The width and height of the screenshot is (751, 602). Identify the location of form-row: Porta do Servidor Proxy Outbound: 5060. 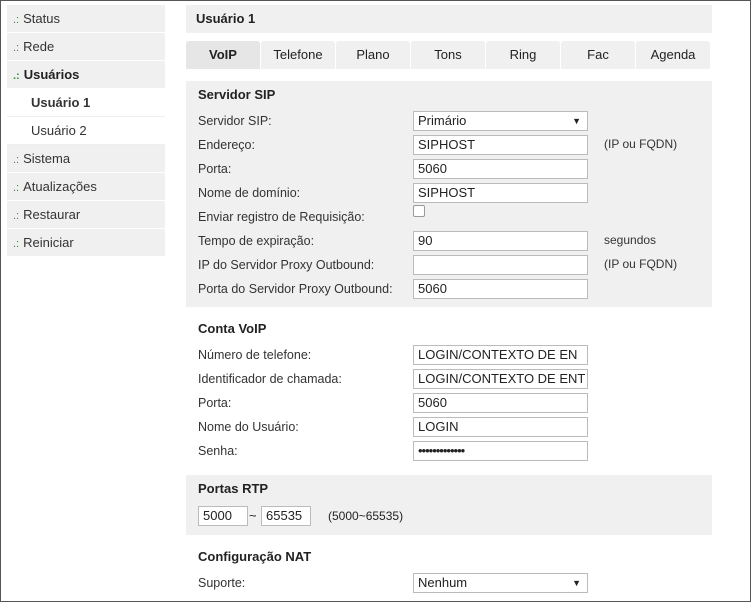
(449, 289).